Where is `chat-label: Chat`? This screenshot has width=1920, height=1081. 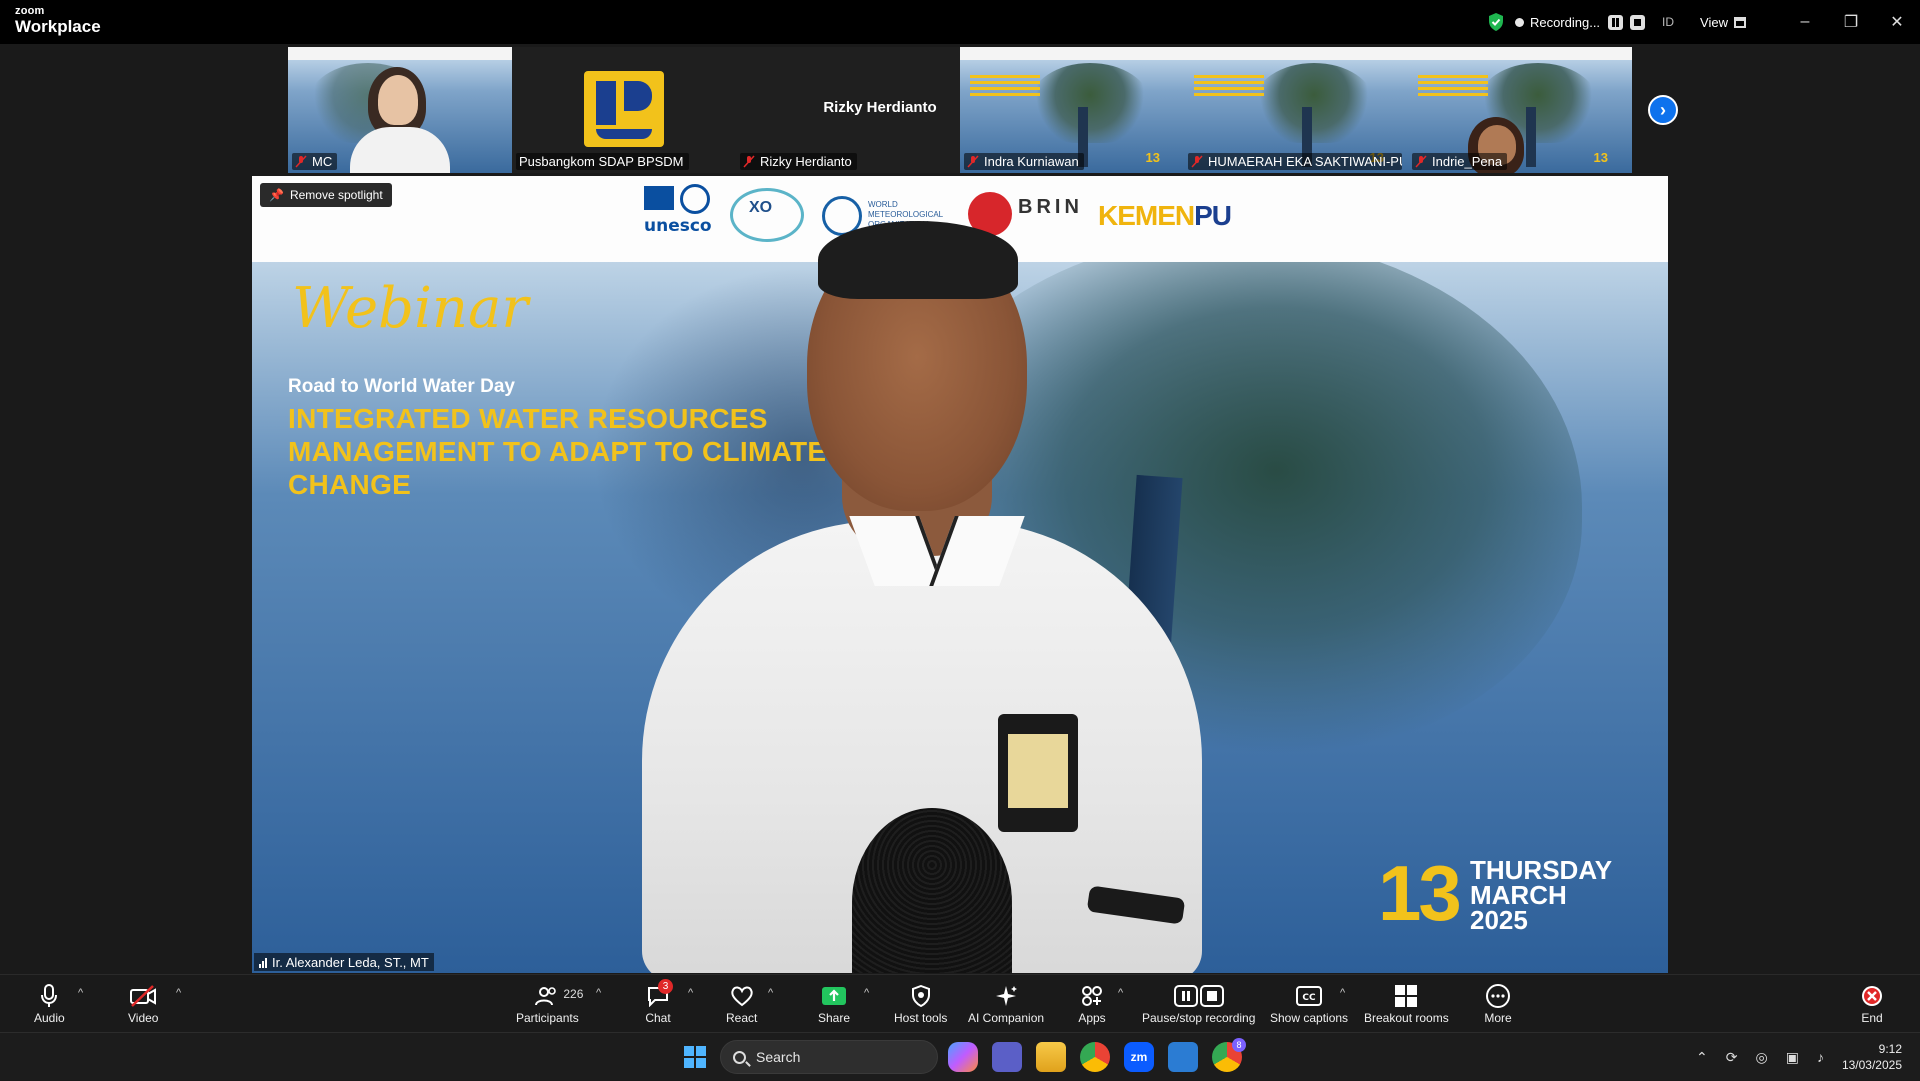 chat-label: Chat is located at coordinates (658, 1018).